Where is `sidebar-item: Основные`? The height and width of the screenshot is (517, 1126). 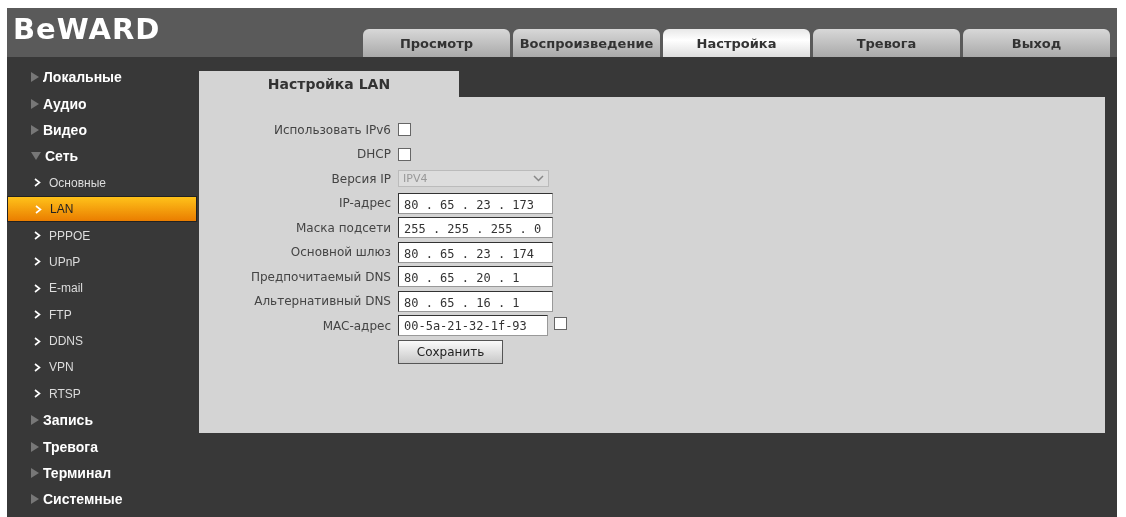 sidebar-item: Основные is located at coordinates (99, 182).